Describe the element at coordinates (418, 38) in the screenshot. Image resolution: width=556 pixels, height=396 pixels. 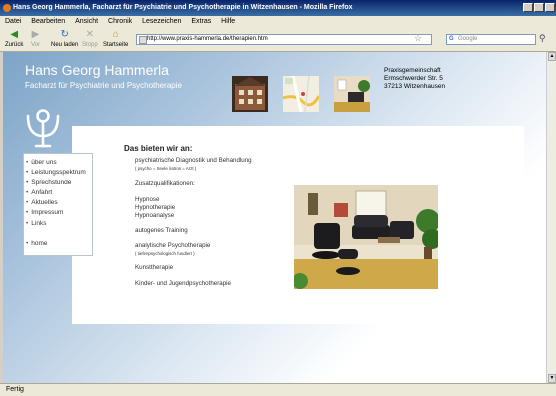
I see `bookmark-star-icon: ☆` at that location.